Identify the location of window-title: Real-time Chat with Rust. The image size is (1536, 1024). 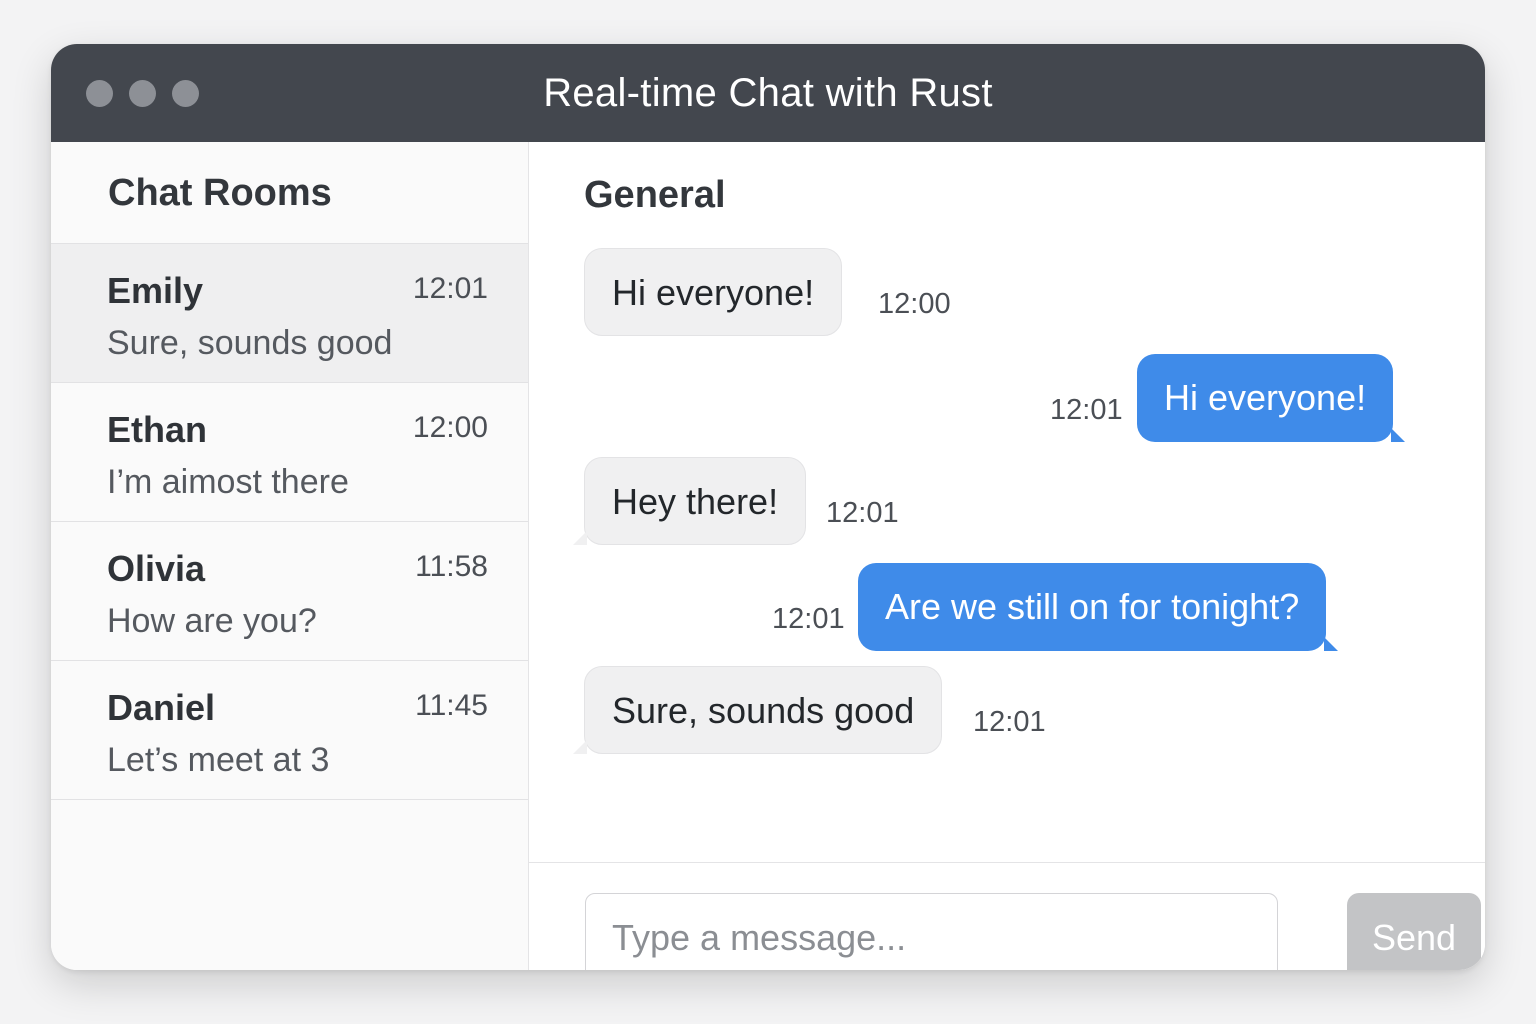
(768, 93).